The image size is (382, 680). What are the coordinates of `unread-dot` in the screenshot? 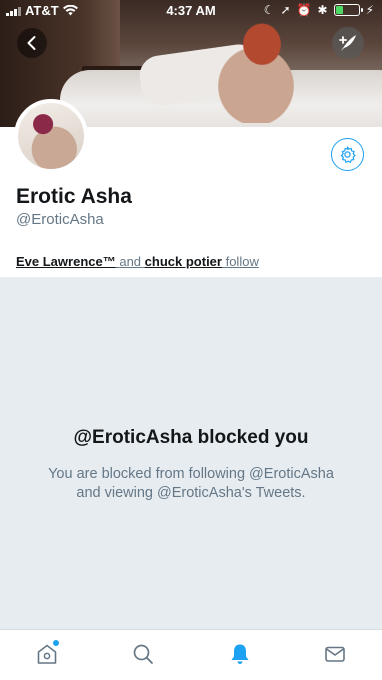 It's located at (56, 643).